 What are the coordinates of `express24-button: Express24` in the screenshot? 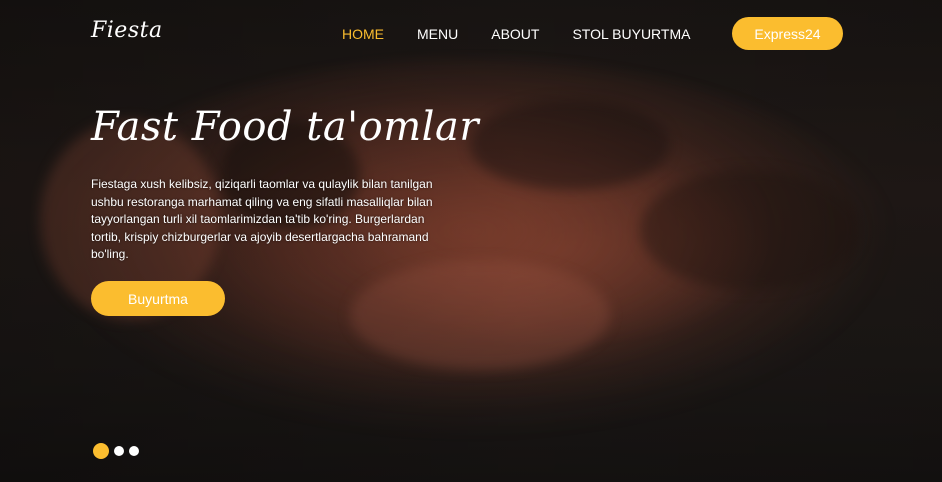 It's located at (787, 33).